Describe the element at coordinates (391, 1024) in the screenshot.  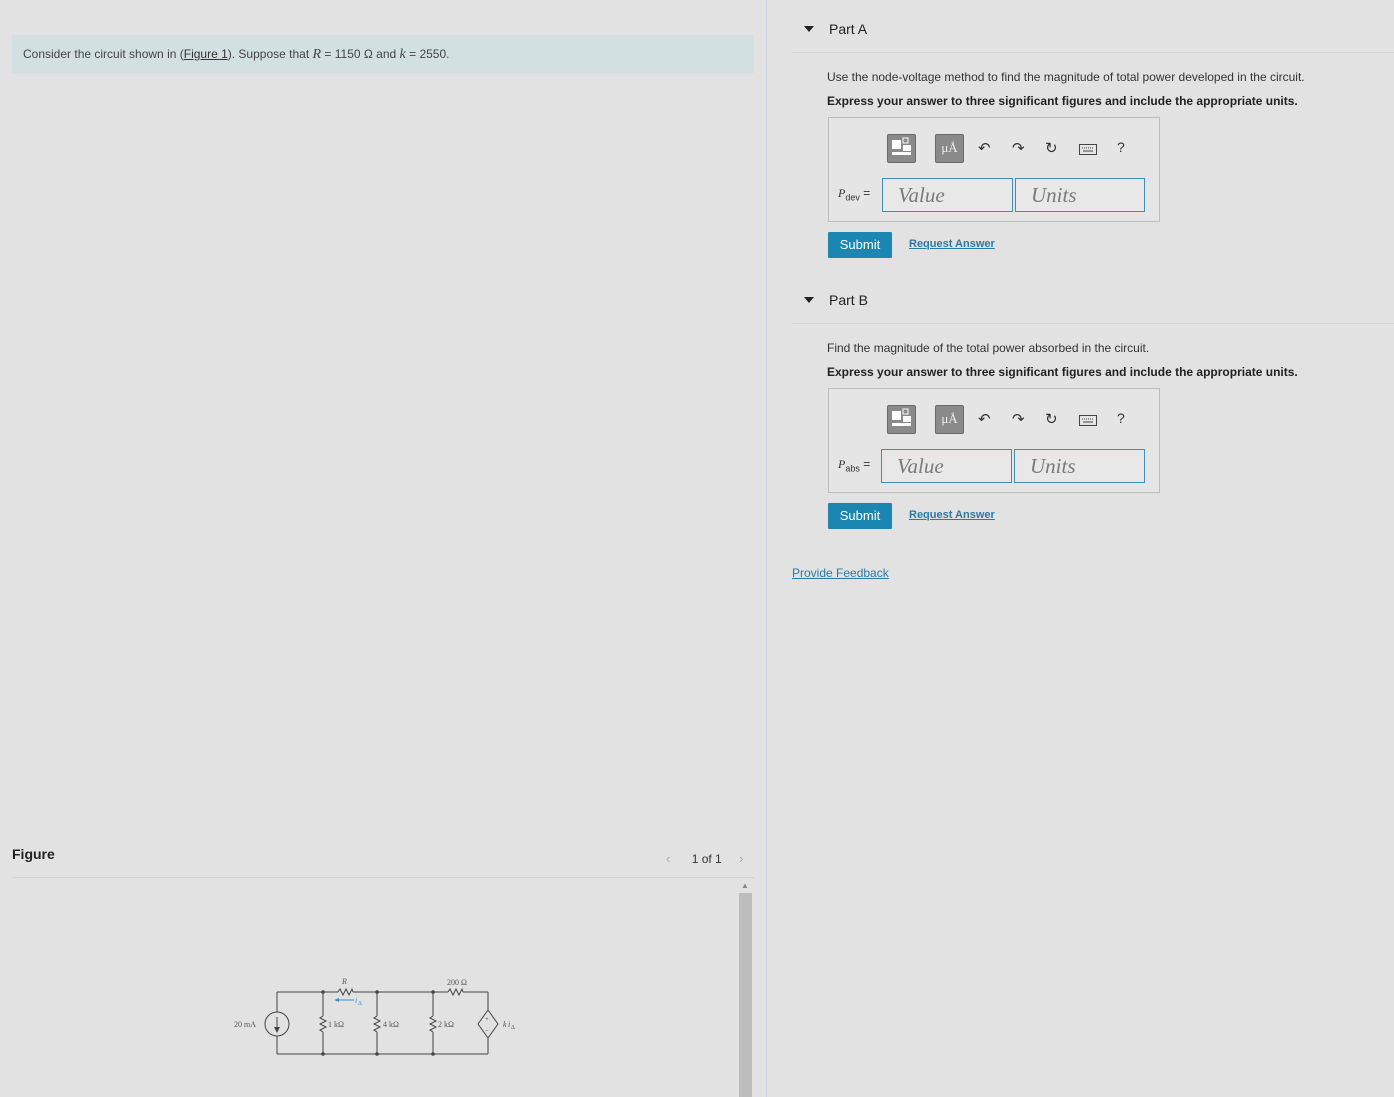
I see `r2-label: 4 kΩ` at that location.